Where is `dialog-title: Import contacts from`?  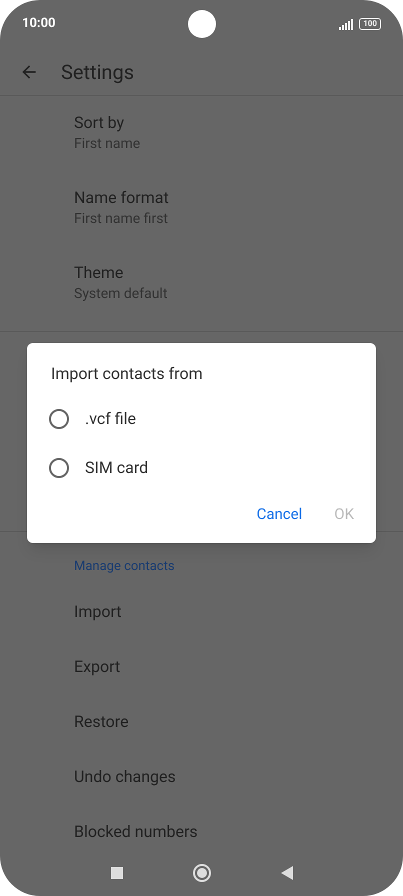 dialog-title: Import contacts from is located at coordinates (127, 374).